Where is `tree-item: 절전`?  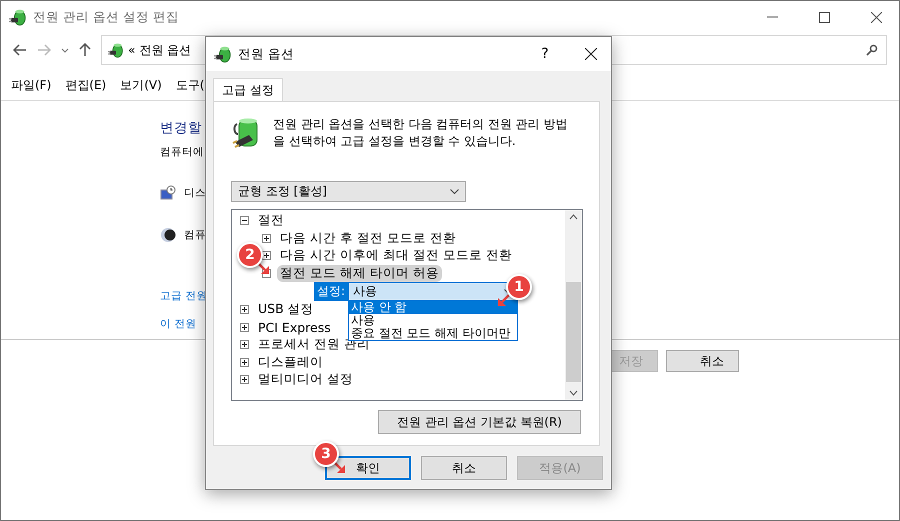 tree-item: 절전 is located at coordinates (271, 221).